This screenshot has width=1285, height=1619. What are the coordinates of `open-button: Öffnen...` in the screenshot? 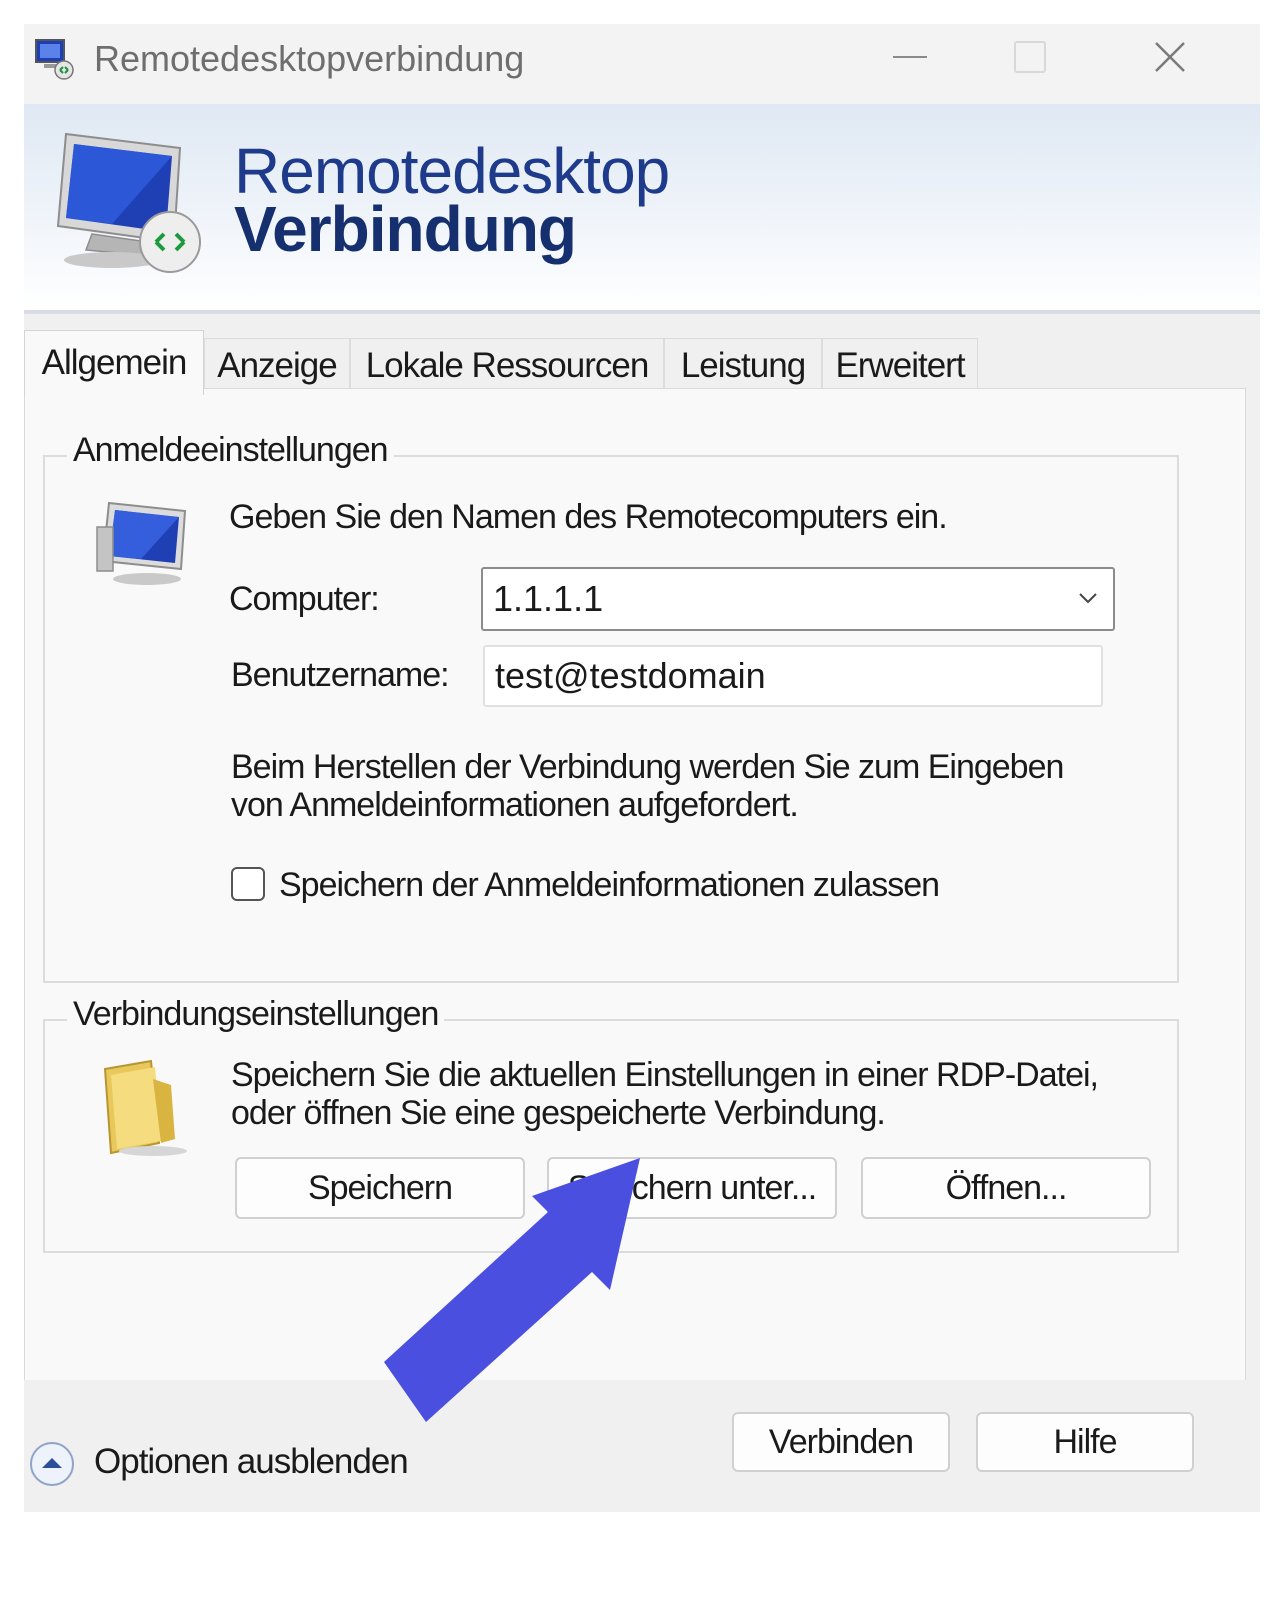 It's located at (1006, 1188).